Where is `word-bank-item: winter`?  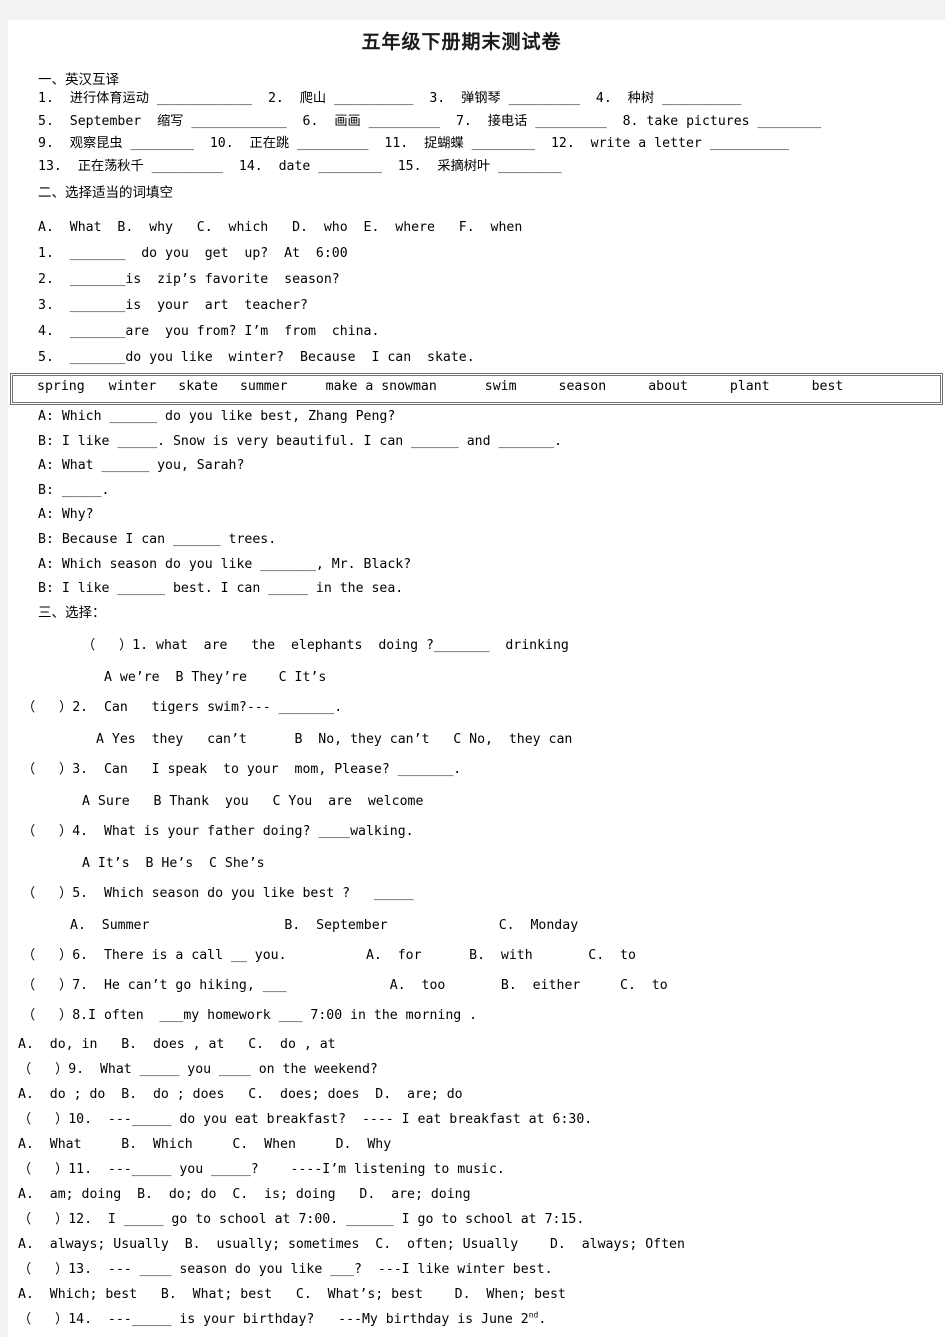
word-bank-item: winter is located at coordinates (132, 386).